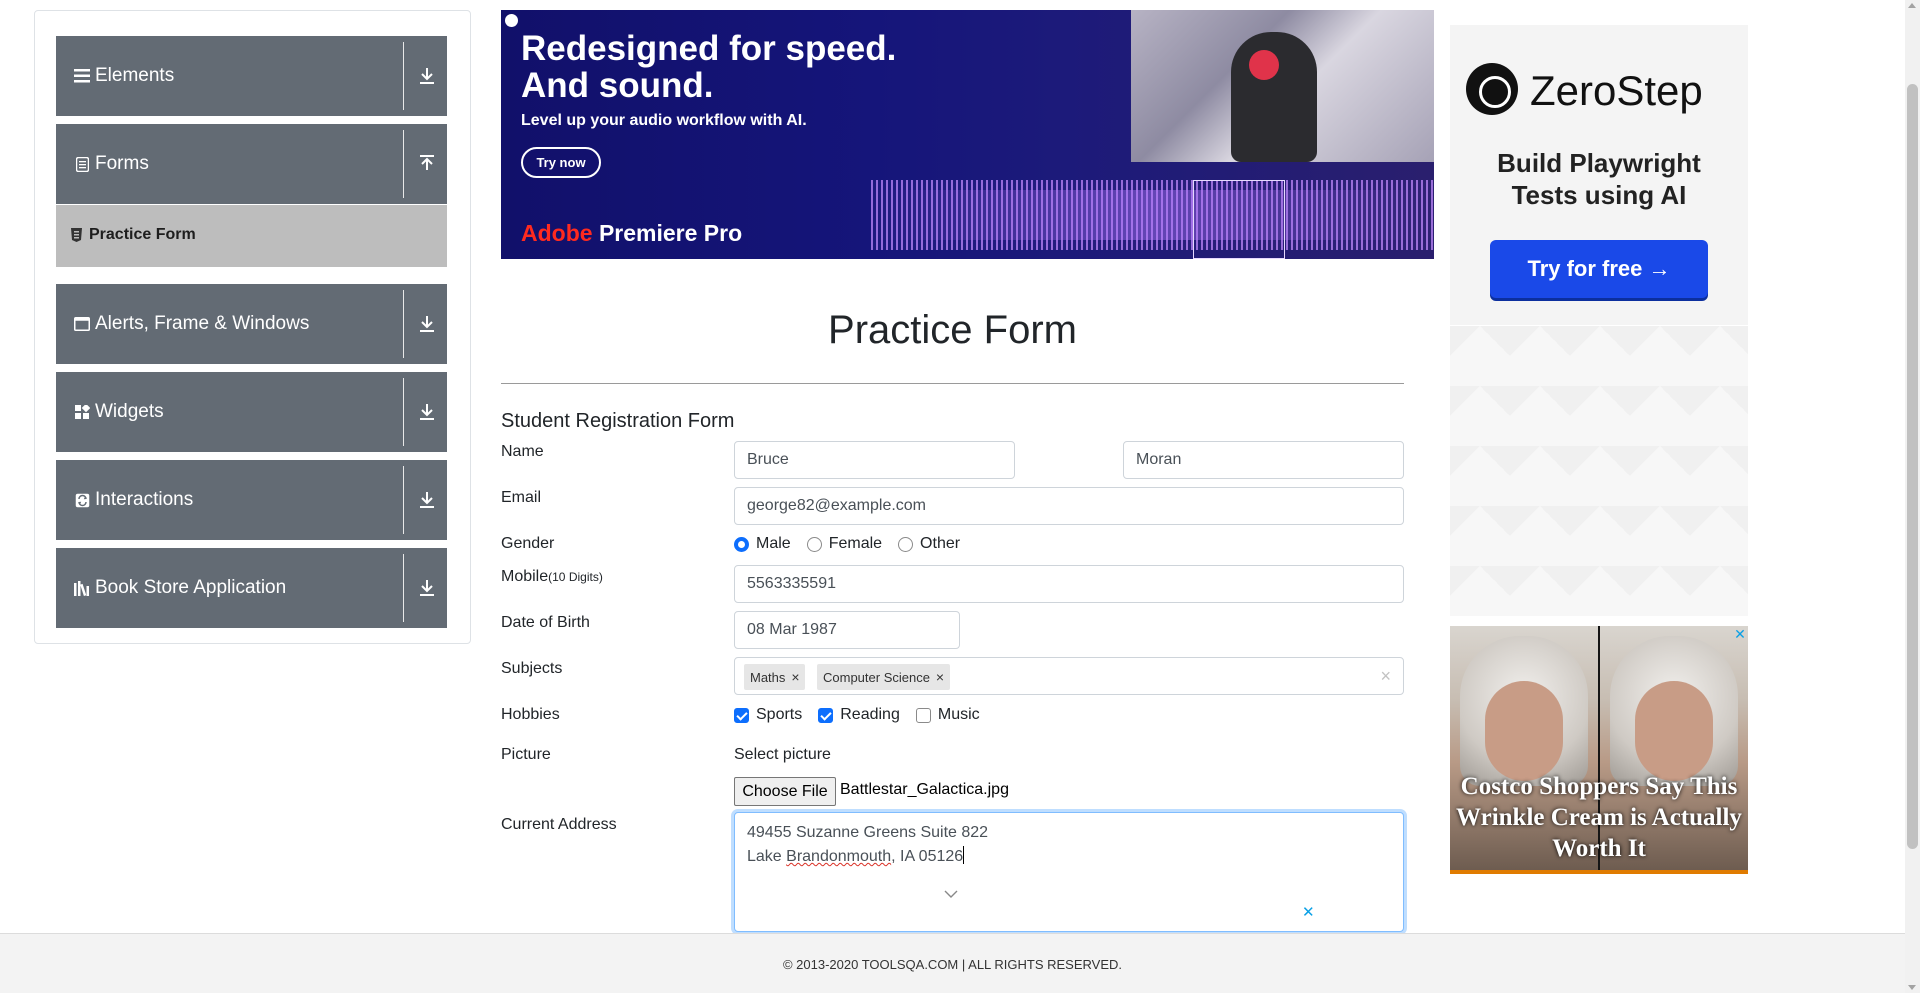 This screenshot has width=1920, height=993. Describe the element at coordinates (1263, 460) in the screenshot. I see `last-name-input: Moran` at that location.